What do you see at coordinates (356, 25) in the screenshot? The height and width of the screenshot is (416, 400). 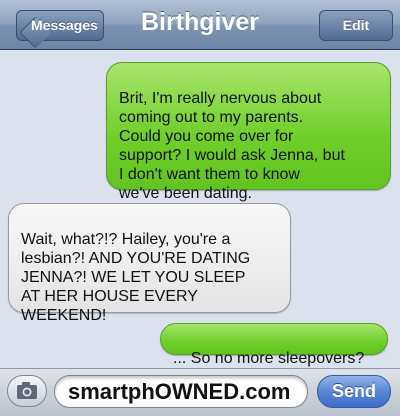 I see `edit-button: Edit` at bounding box center [356, 25].